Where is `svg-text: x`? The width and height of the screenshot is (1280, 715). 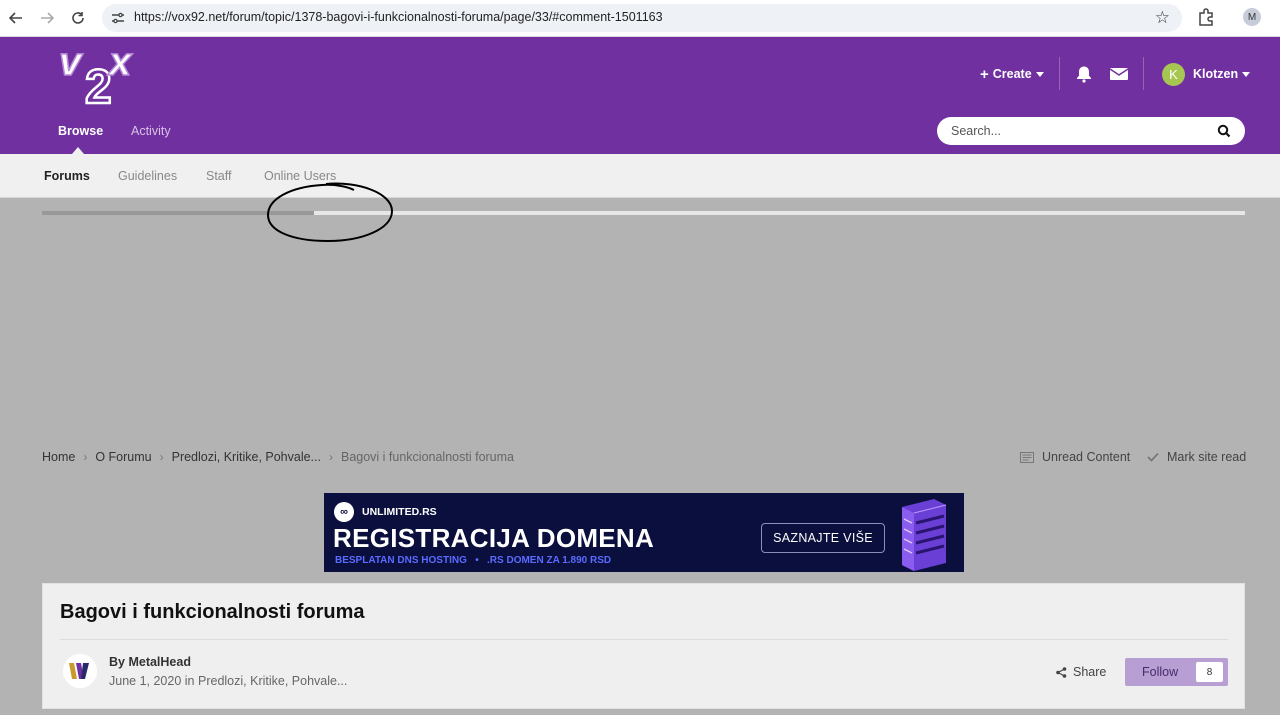 svg-text: x is located at coordinates (120, 62).